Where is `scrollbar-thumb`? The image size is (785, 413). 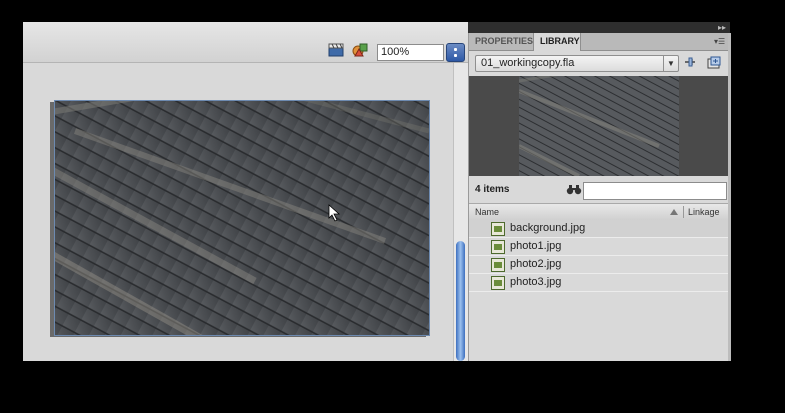 scrollbar-thumb is located at coordinates (460, 301).